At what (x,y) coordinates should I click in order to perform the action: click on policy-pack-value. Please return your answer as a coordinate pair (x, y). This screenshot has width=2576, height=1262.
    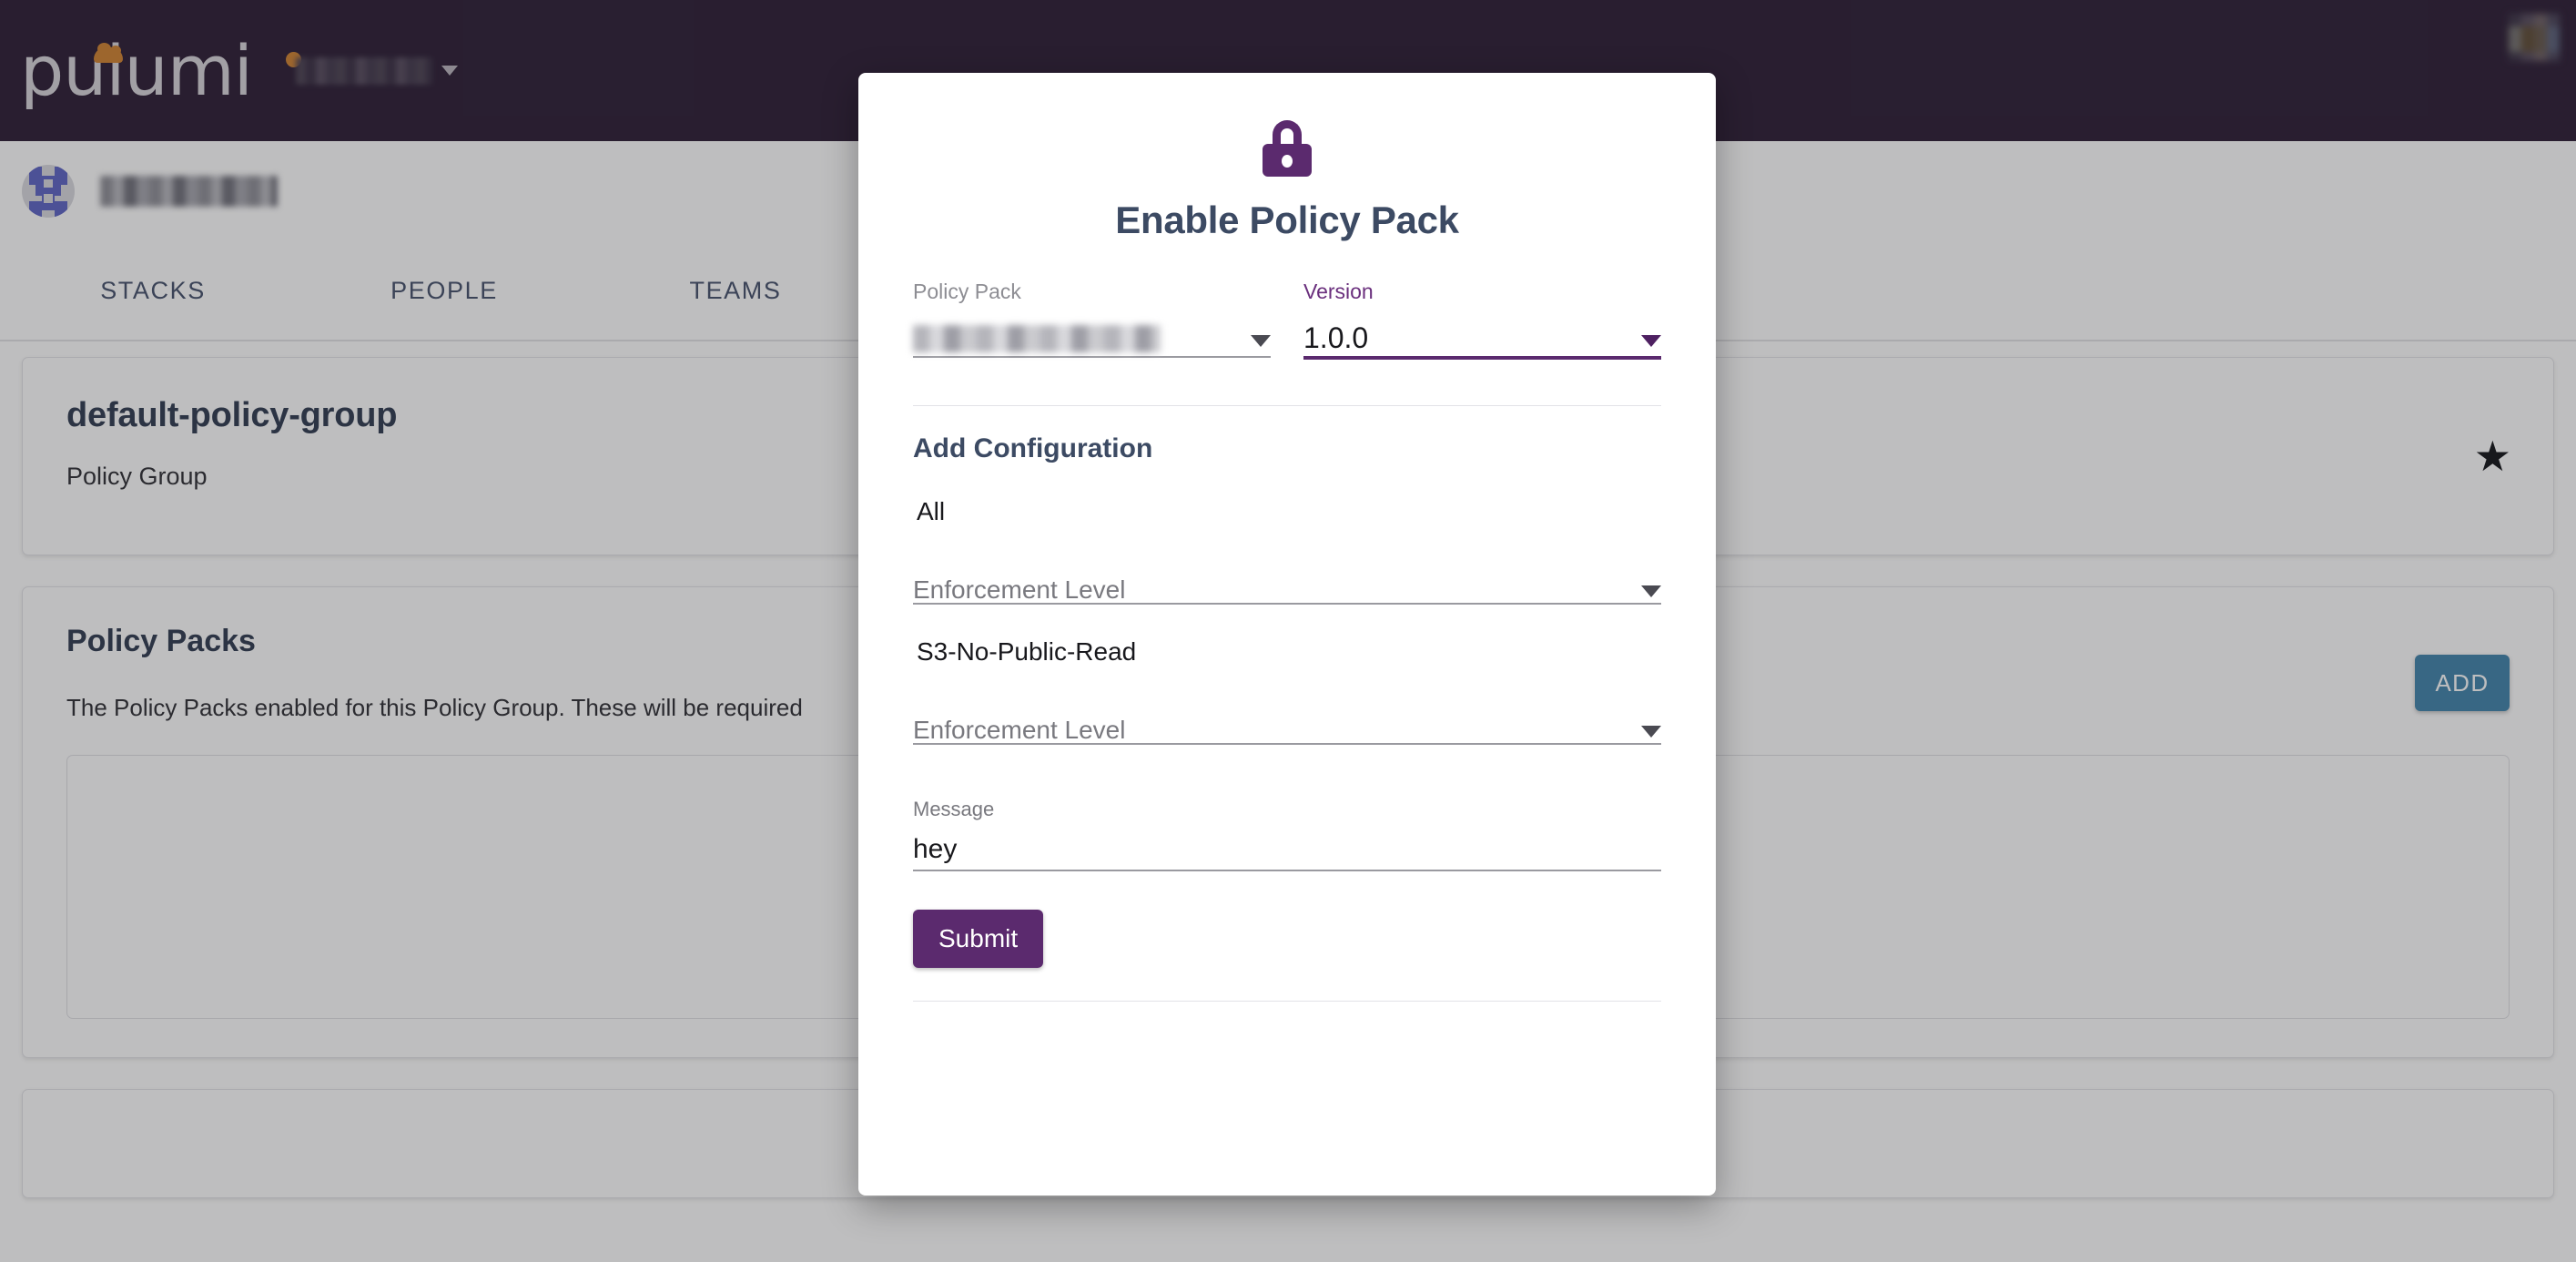
    Looking at the image, I should click on (1037, 339).